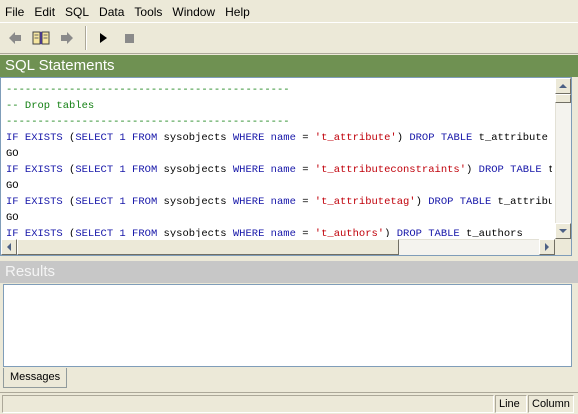 The height and width of the screenshot is (414, 578). I want to click on arrow-right-icon, so click(547, 247).